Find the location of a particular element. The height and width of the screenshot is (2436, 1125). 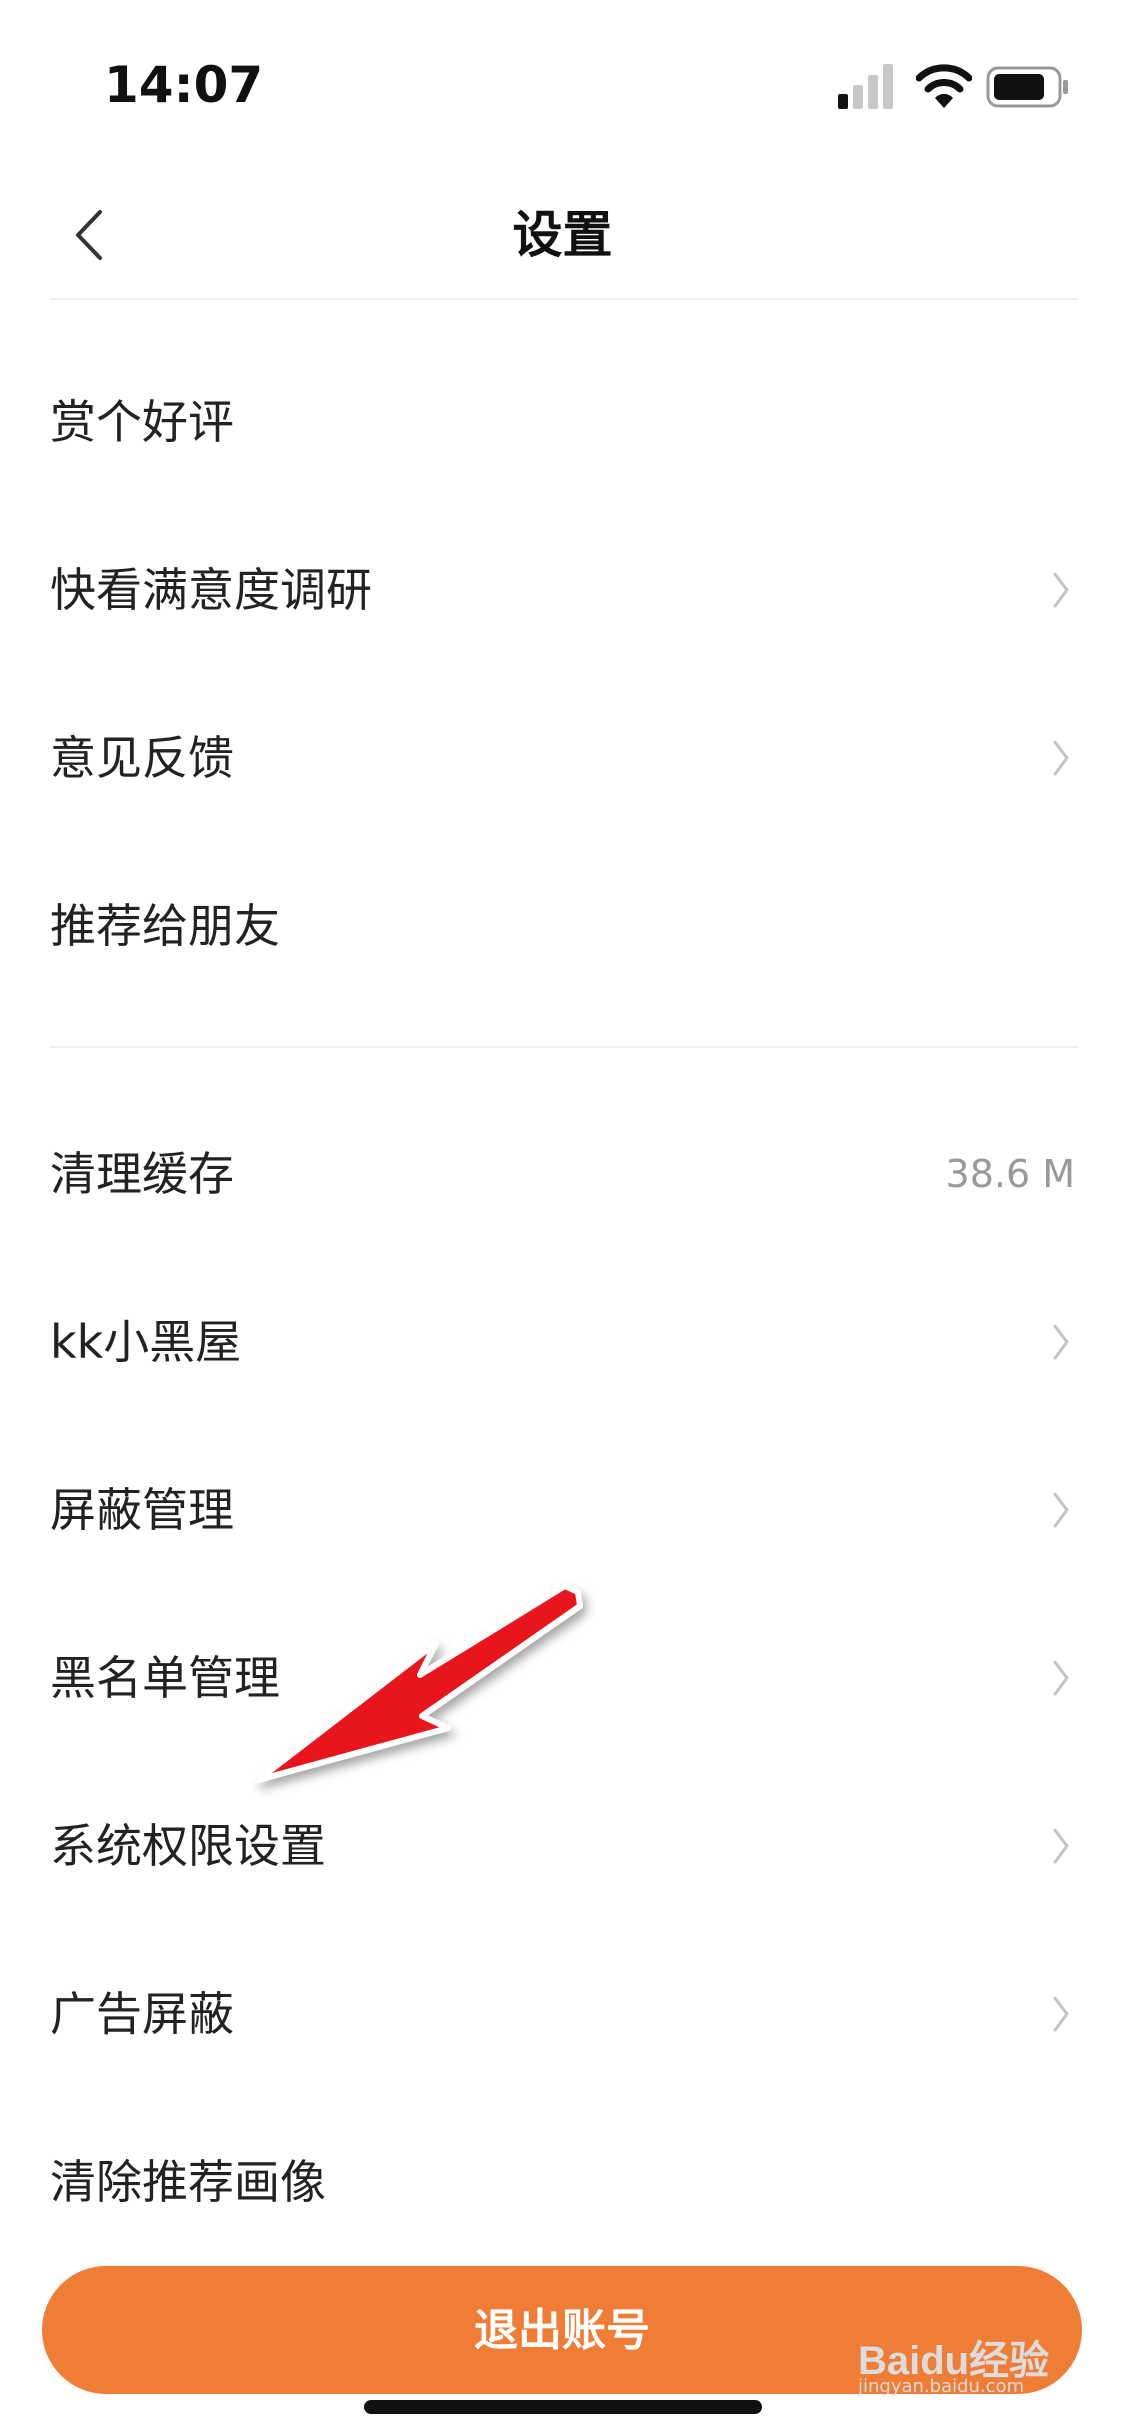

settings-item-recommend-friends: 推荐给朋友 is located at coordinates (562, 926).